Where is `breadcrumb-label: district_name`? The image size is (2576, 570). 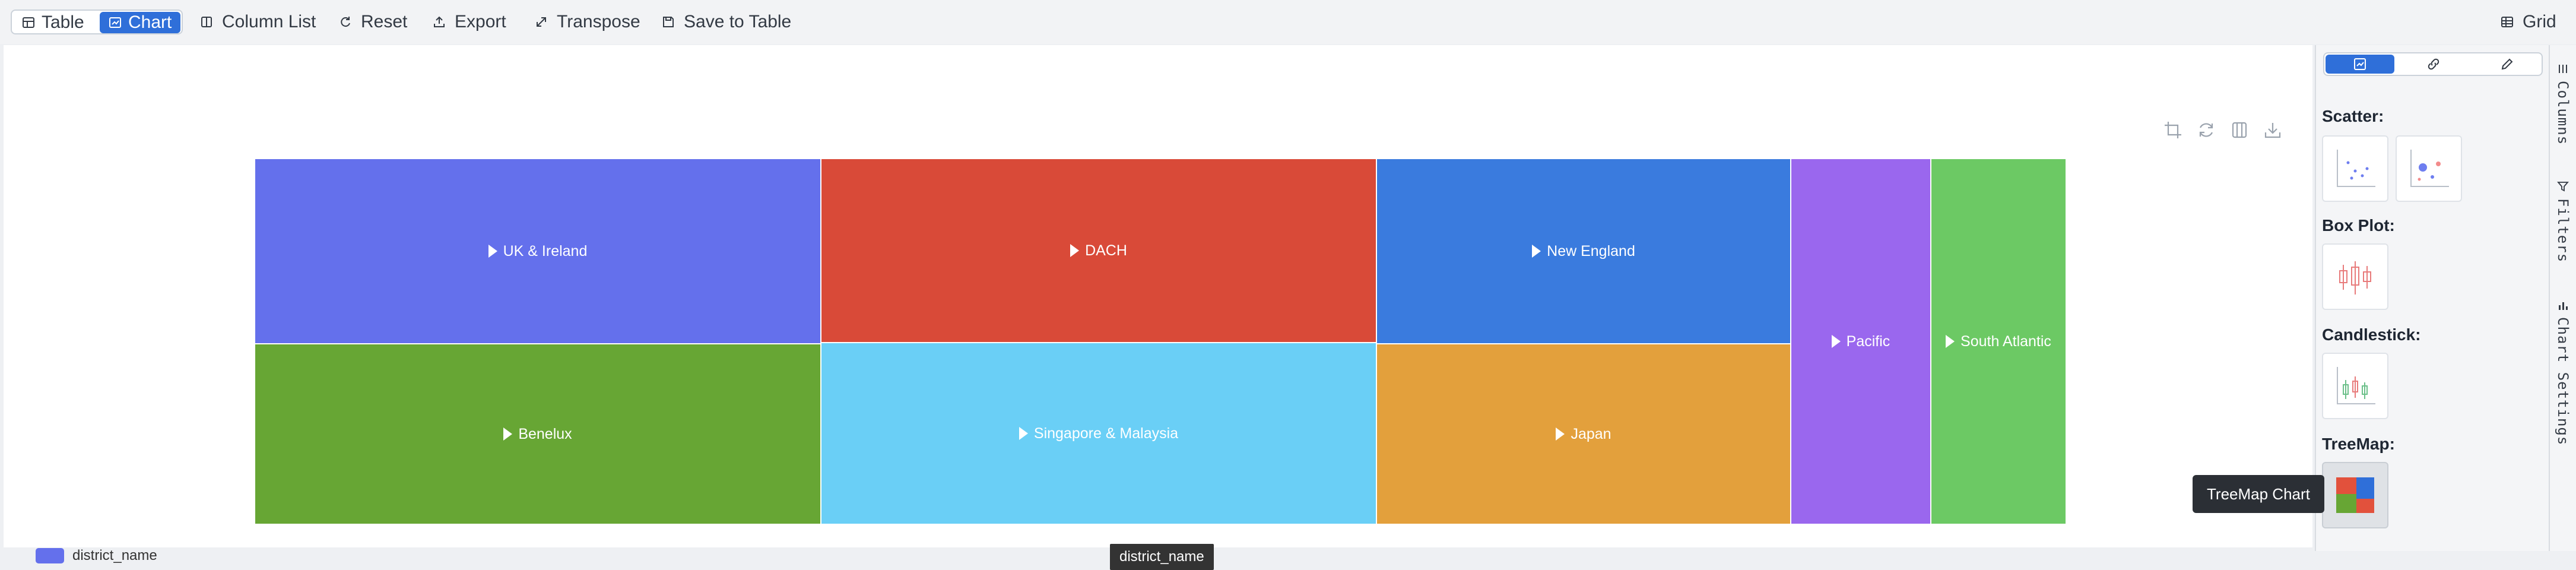
breadcrumb-label: district_name is located at coordinates (1161, 557).